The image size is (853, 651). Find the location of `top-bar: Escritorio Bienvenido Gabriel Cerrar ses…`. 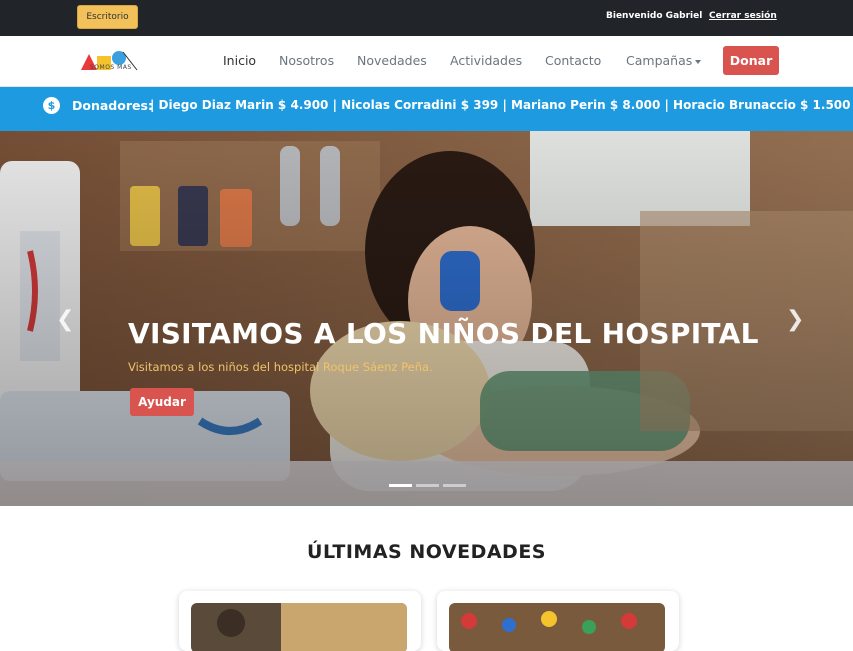

top-bar: Escritorio Bienvenido Gabriel Cerrar ses… is located at coordinates (426, 18).